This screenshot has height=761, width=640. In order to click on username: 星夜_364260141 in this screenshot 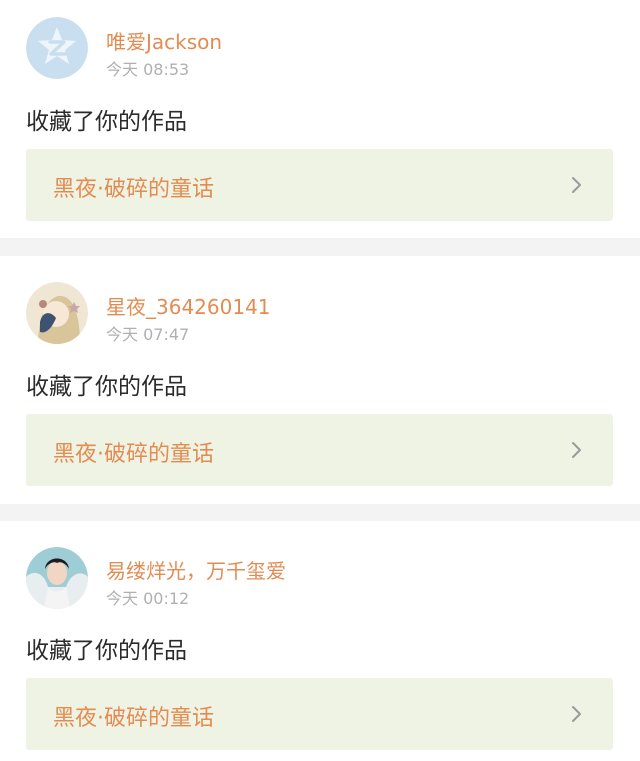, I will do `click(188, 305)`.